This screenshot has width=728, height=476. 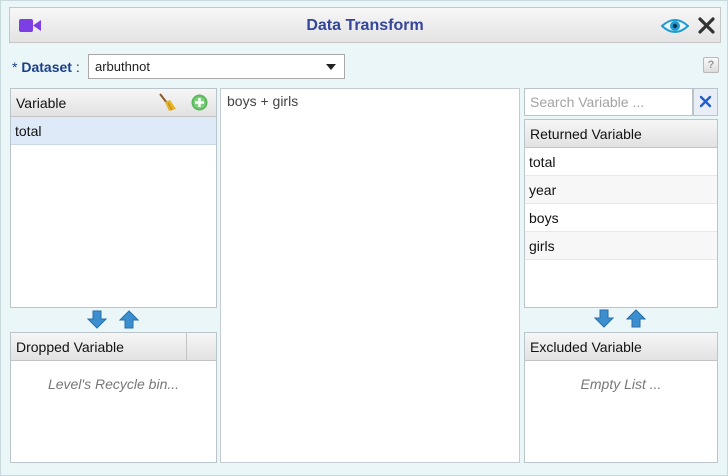 What do you see at coordinates (621, 162) in the screenshot?
I see `list-item: total` at bounding box center [621, 162].